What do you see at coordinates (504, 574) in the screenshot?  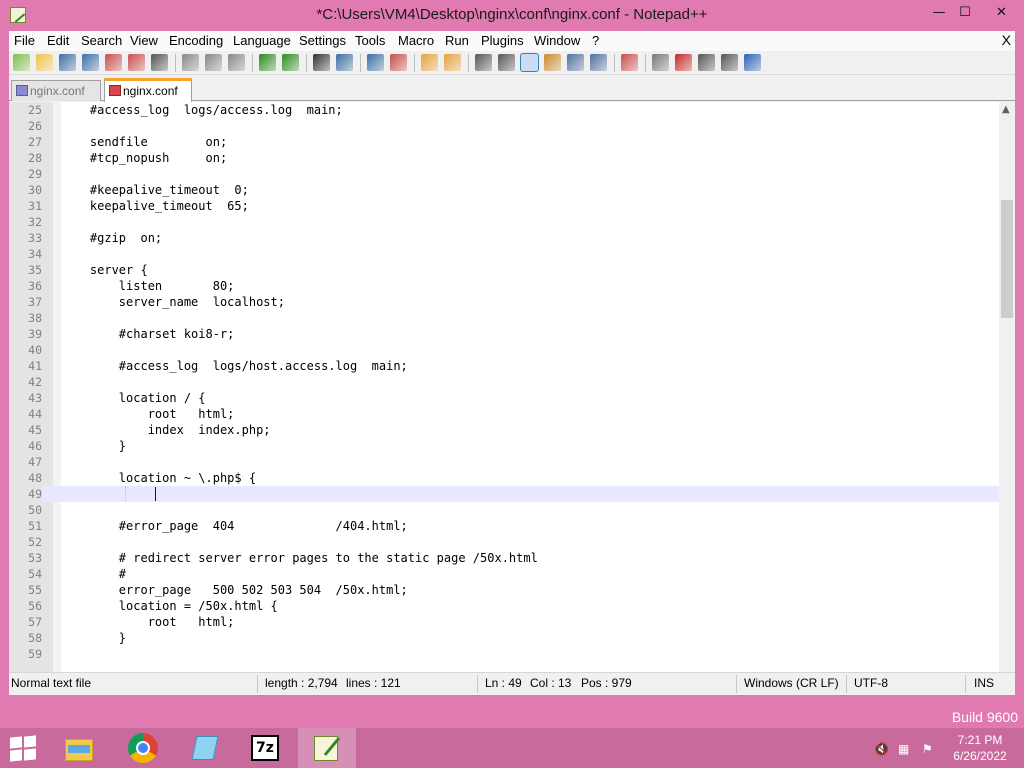 I see `code-line: 54 #` at bounding box center [504, 574].